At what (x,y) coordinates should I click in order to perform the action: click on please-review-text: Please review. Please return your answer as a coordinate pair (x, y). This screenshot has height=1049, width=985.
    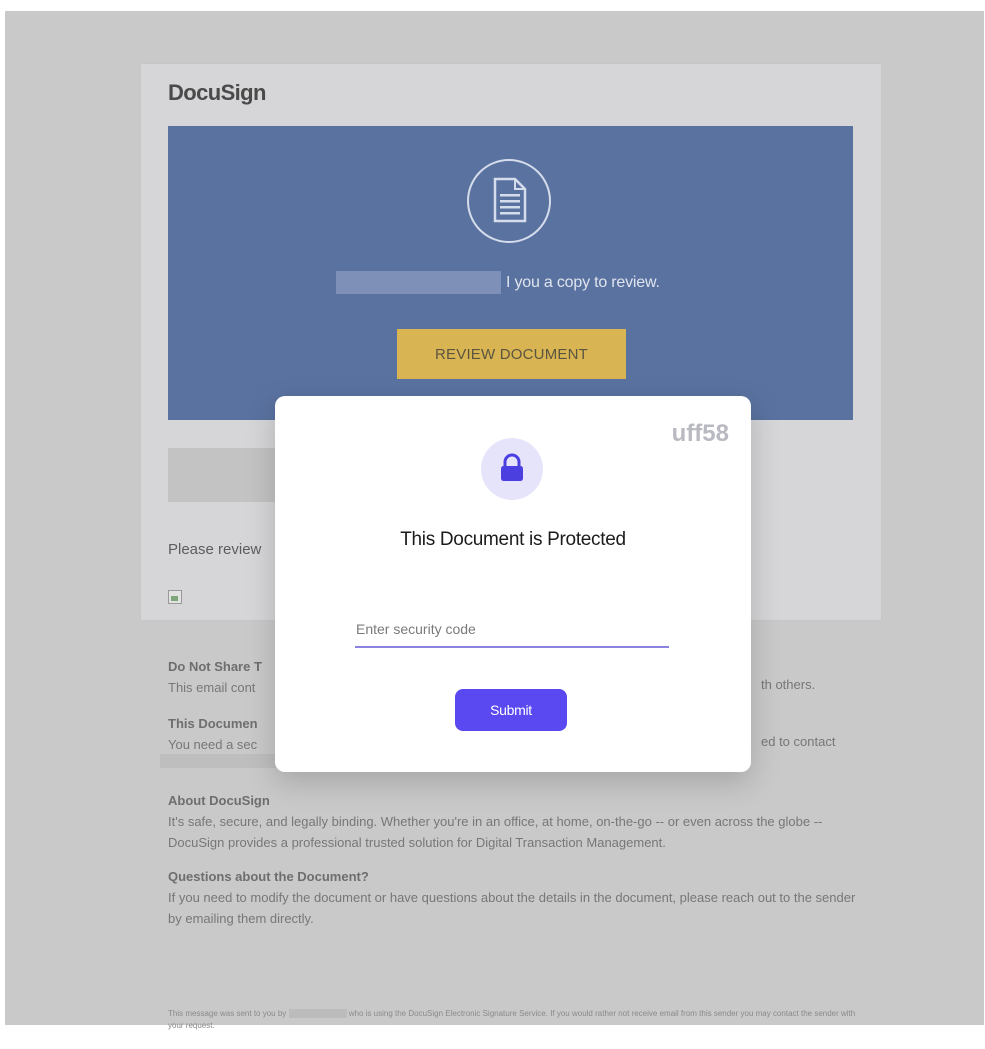
    Looking at the image, I should click on (215, 549).